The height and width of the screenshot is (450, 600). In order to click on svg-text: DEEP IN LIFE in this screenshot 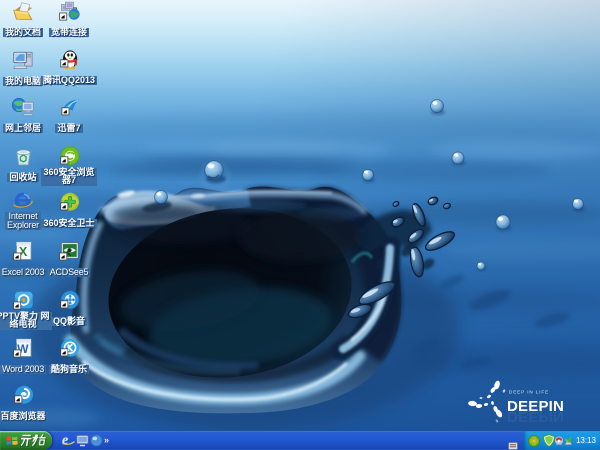, I will do `click(529, 392)`.